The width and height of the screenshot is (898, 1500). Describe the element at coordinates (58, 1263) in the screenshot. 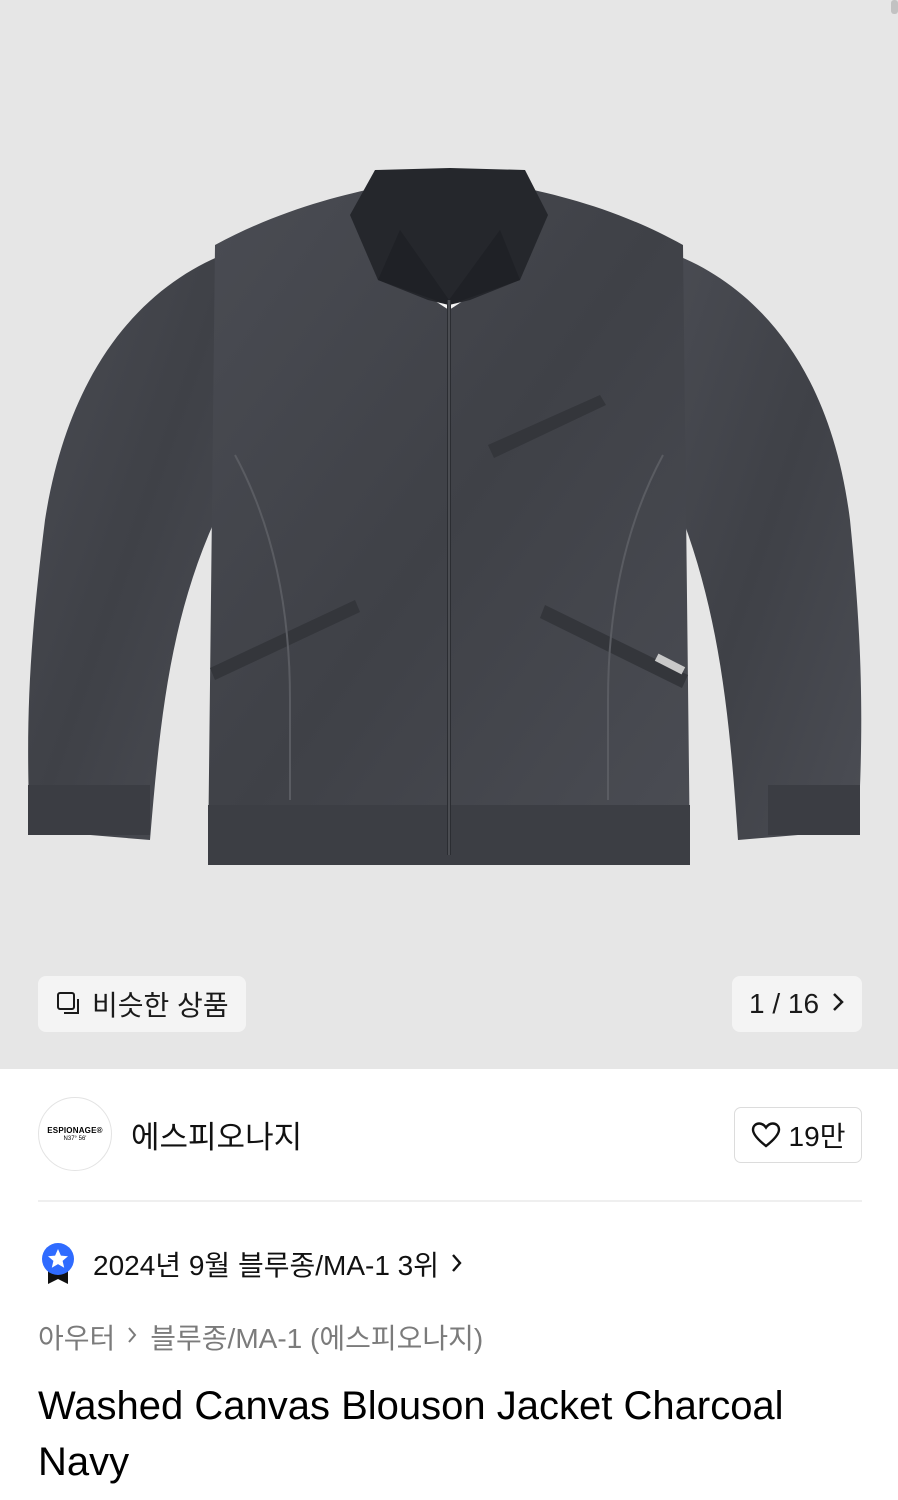

I see `badge-star-icon` at that location.